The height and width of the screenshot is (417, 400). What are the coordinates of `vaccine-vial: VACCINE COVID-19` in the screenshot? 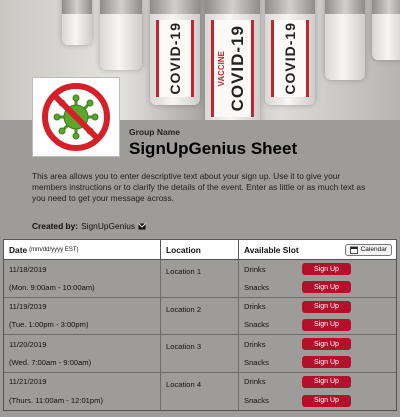 It's located at (232, 60).